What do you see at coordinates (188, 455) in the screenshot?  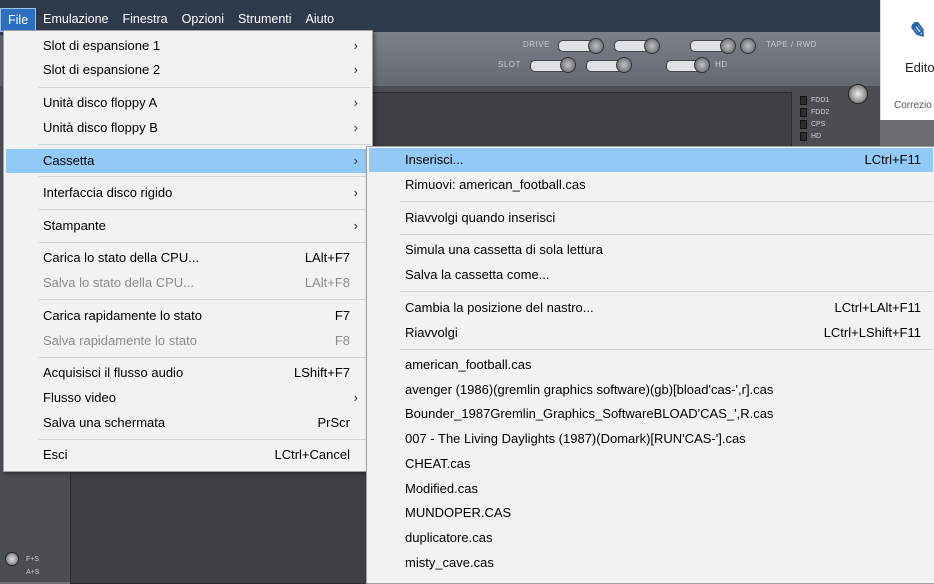 I see `menu-item-exit: Esci LCtrl+Cancel` at bounding box center [188, 455].